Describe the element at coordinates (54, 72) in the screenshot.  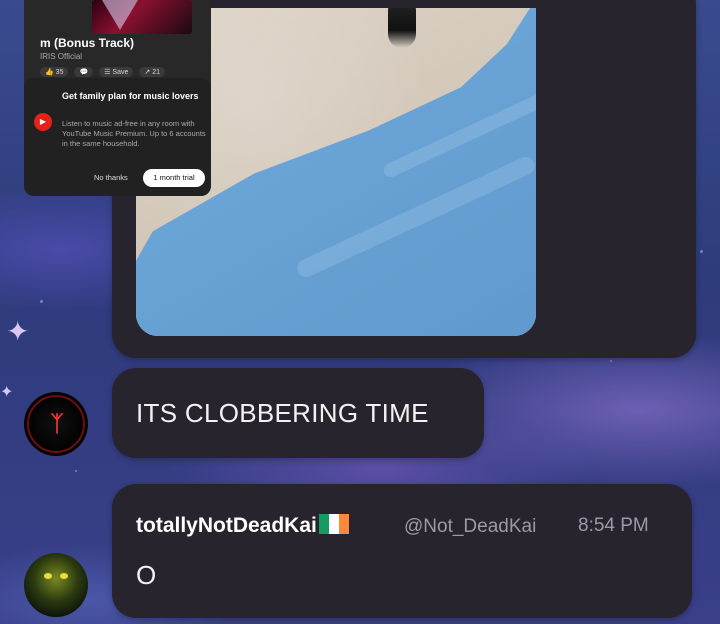
I see `like-button: 👍 35` at that location.